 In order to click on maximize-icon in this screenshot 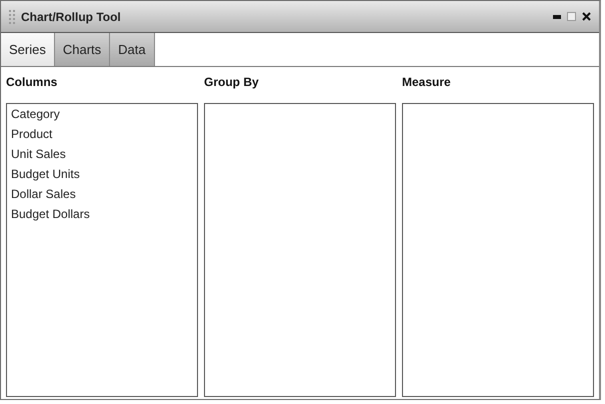, I will do `click(571, 16)`.